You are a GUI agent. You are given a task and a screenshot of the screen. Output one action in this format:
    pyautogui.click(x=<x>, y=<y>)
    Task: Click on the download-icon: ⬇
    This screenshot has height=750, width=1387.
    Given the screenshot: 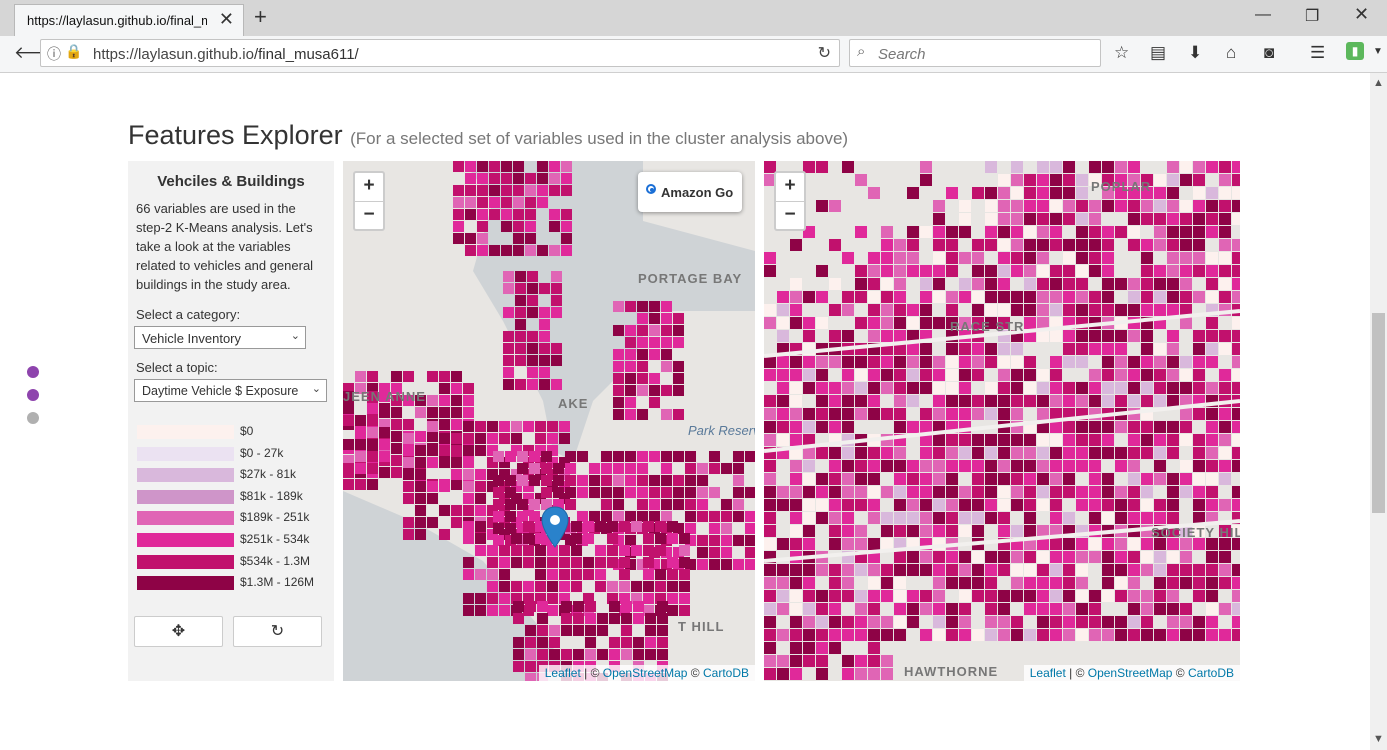 What is the action you would take?
    pyautogui.click(x=1195, y=53)
    